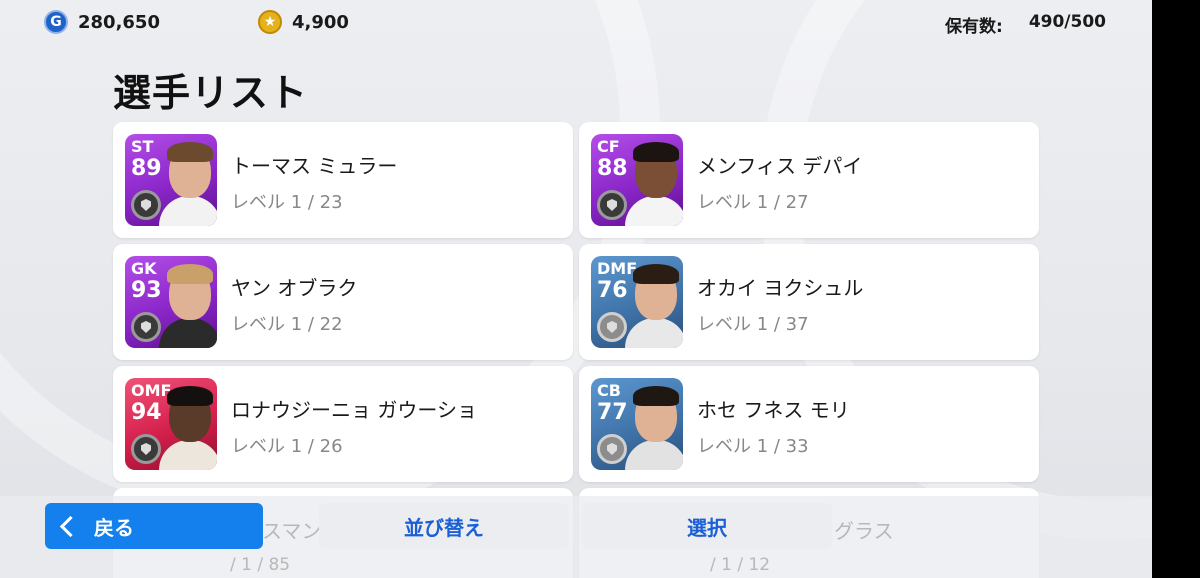 The width and height of the screenshot is (1200, 578). What do you see at coordinates (294, 288) in the screenshot?
I see `player-name: ヤン オブラク` at bounding box center [294, 288].